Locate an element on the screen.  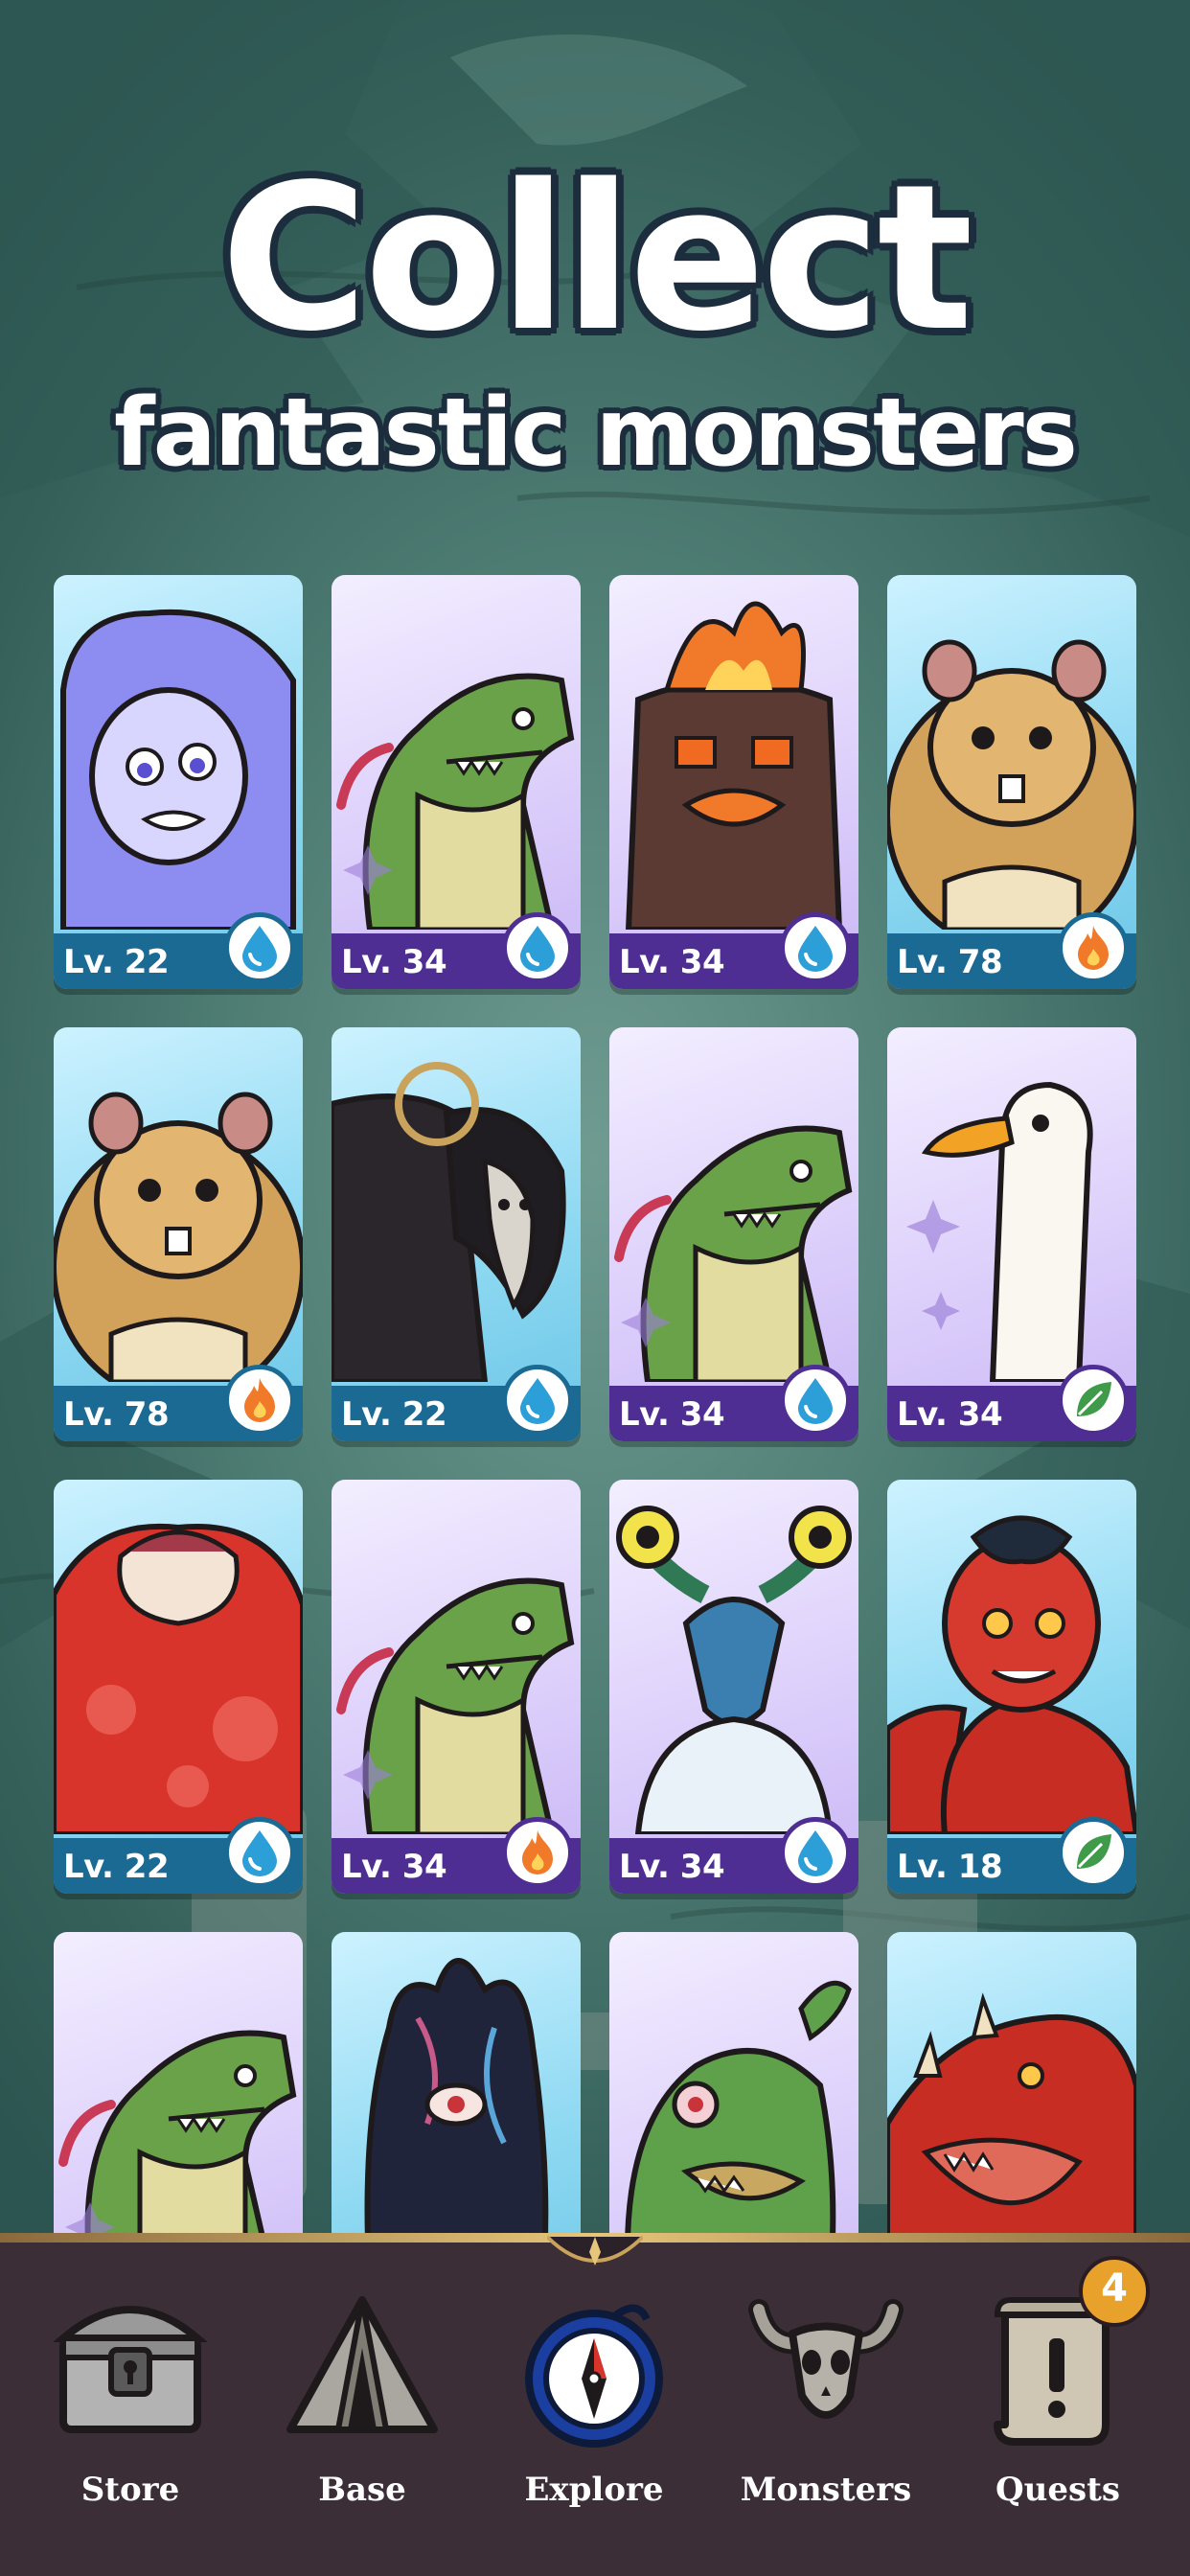
bottom-nav-bar: Store Base Explore Monsters 4 Quests is located at coordinates (595, 2404).